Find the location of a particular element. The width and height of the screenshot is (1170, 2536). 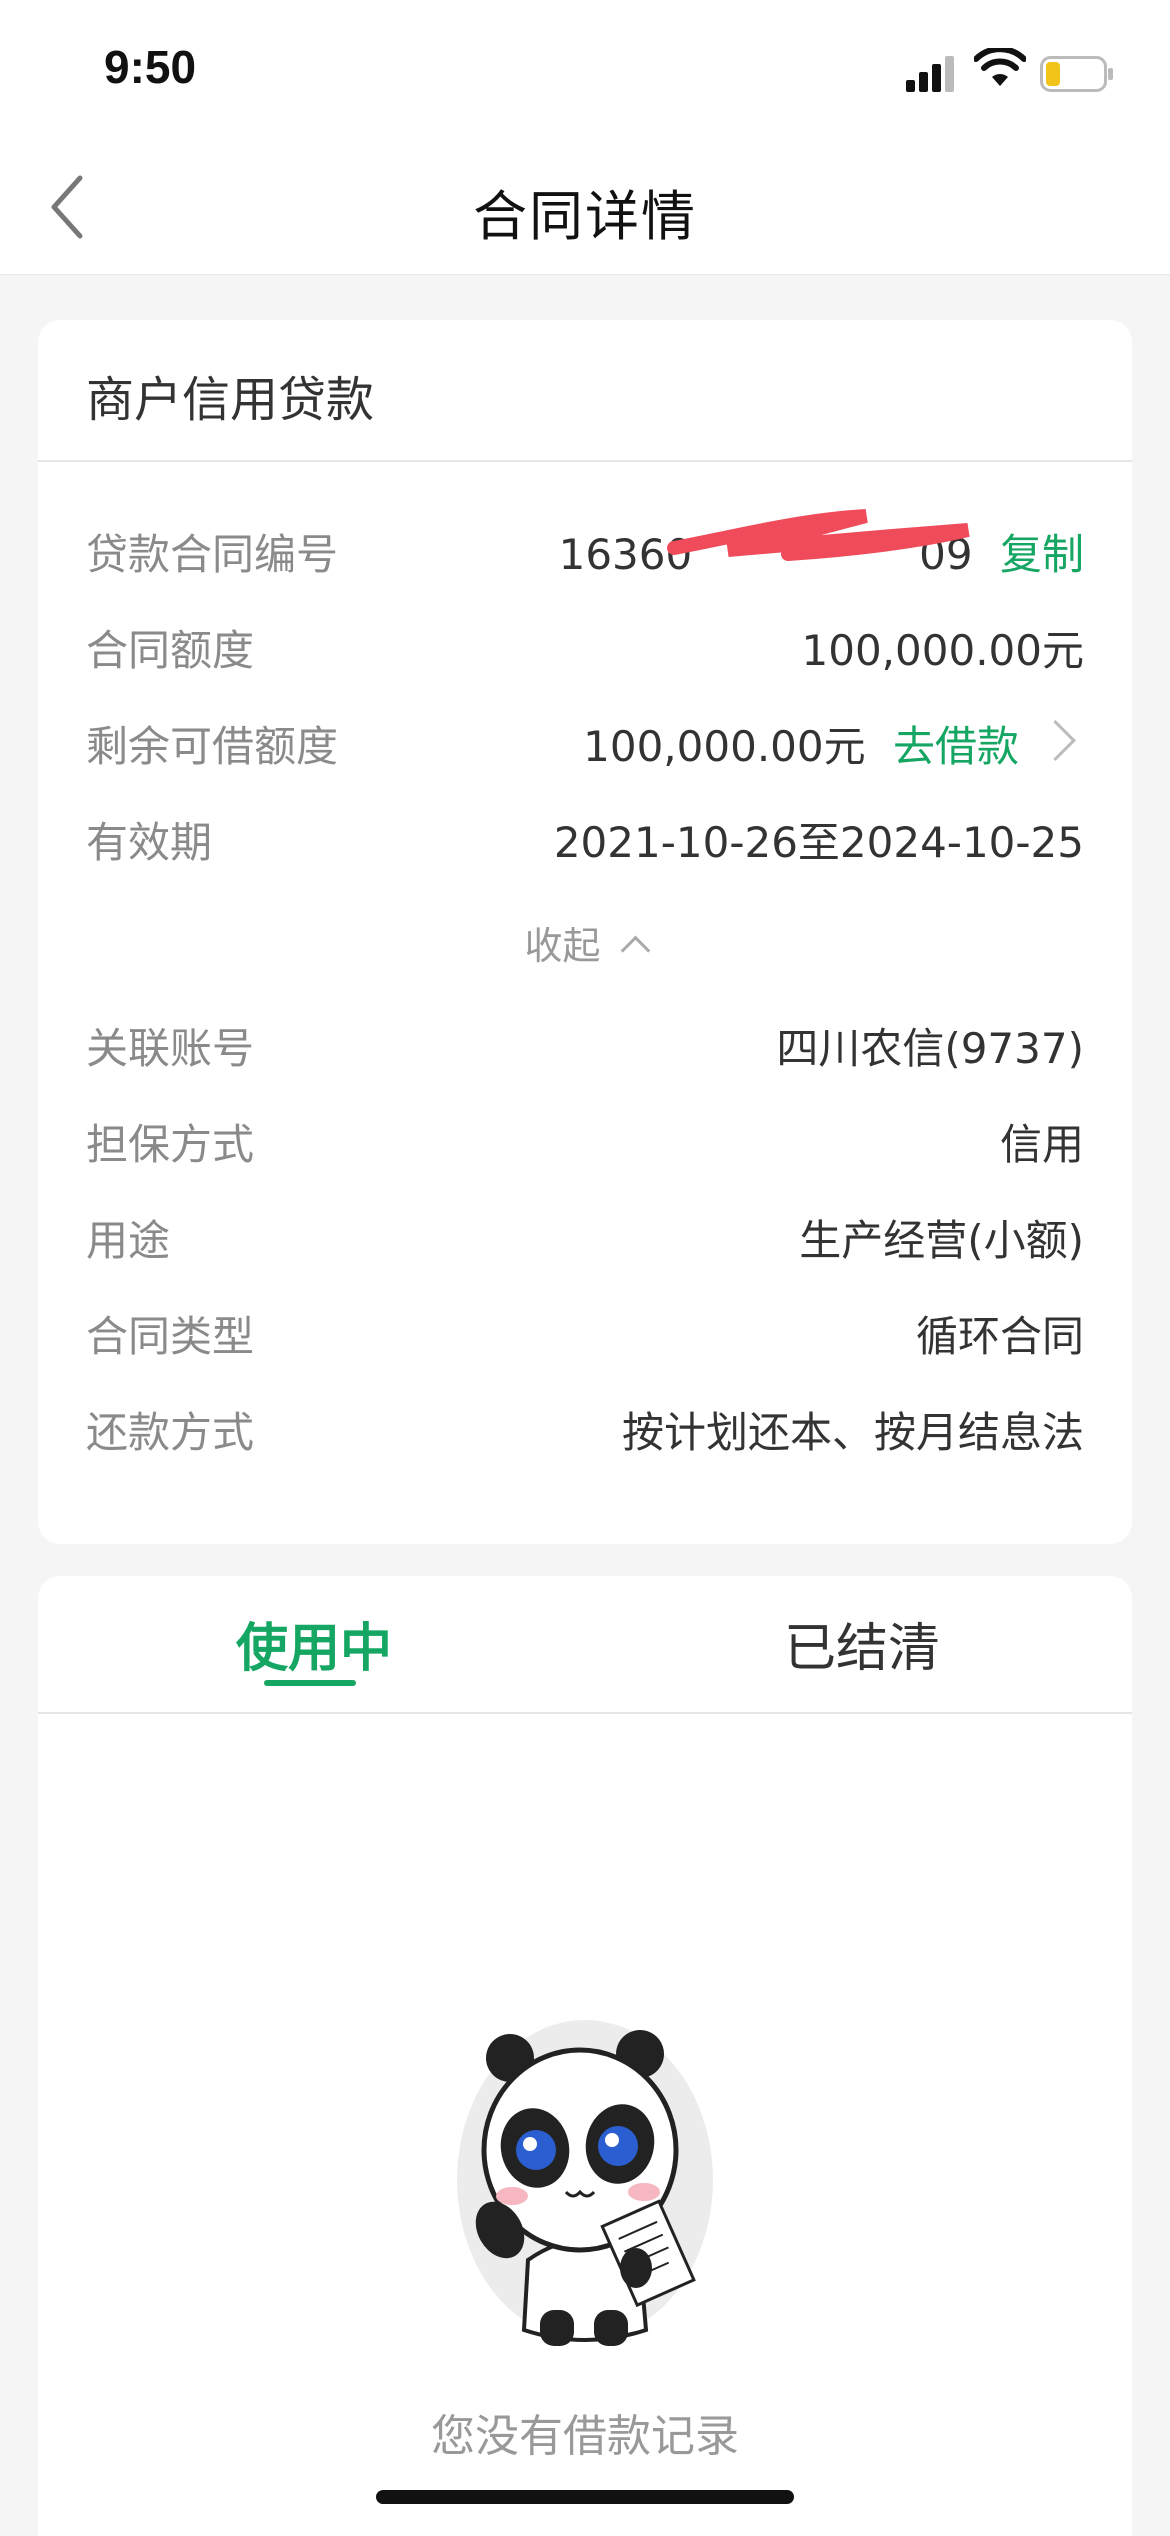

collapse-toggle: 收起 is located at coordinates (585, 942).